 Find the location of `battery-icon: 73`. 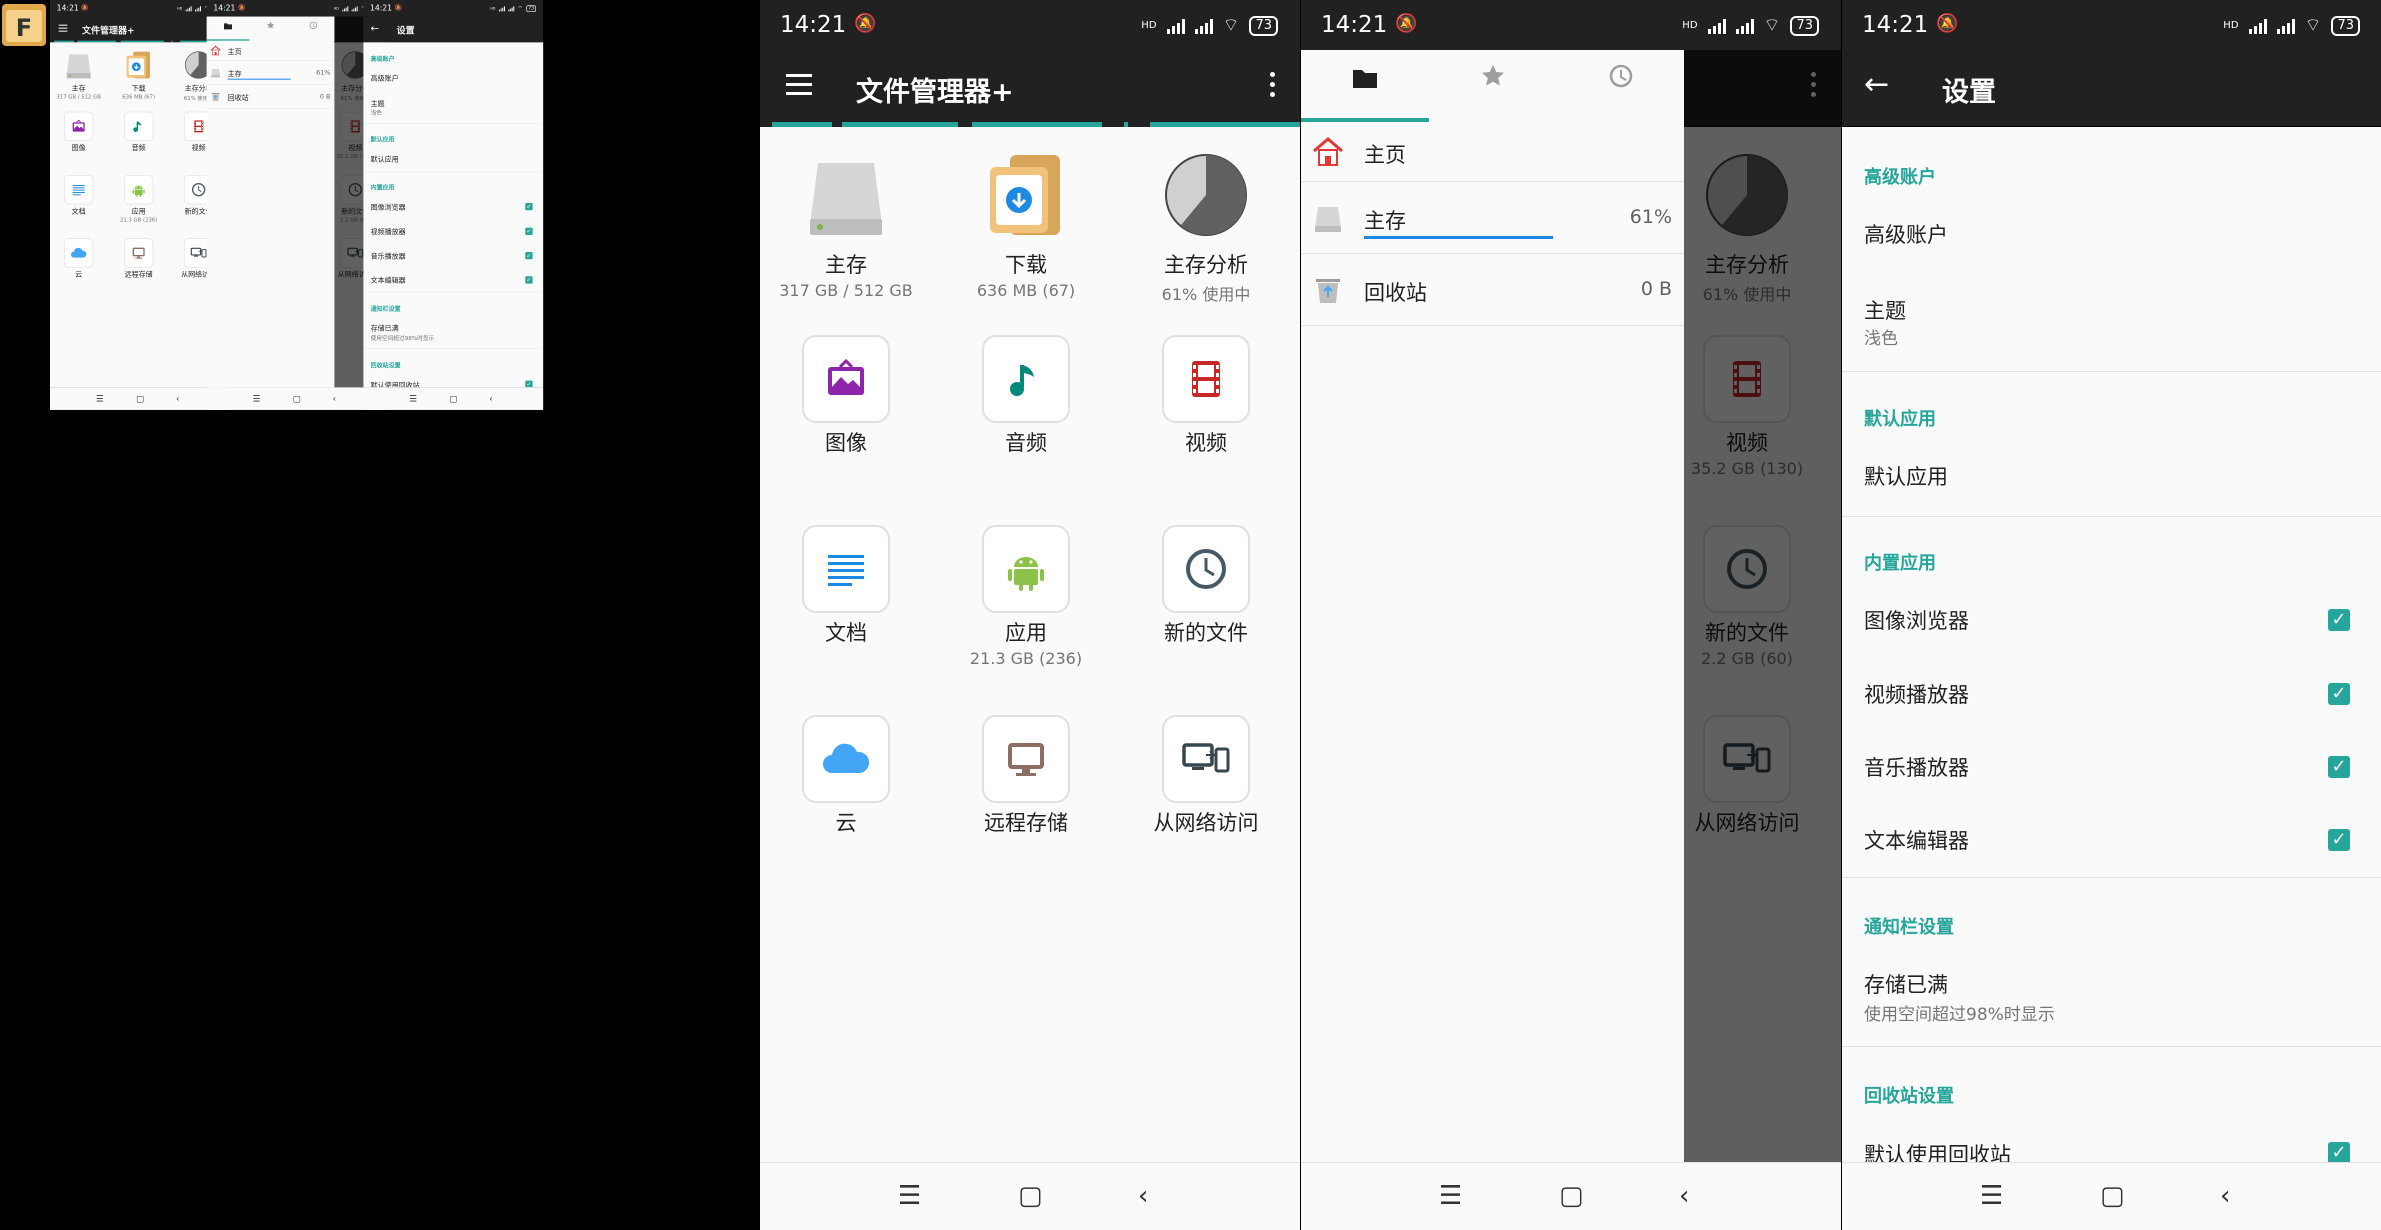

battery-icon: 73 is located at coordinates (531, 8).